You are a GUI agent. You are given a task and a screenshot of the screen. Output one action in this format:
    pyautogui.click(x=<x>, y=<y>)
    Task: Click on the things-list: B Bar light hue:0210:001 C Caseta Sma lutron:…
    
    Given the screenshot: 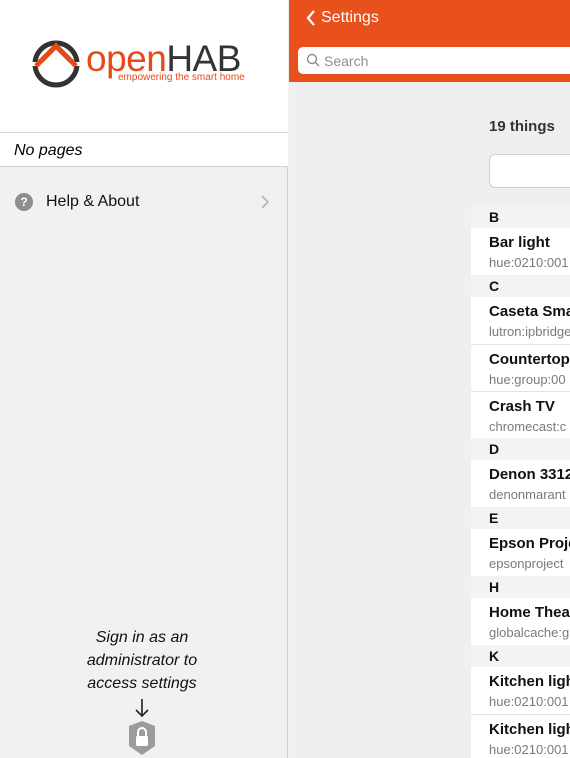 What is the action you would take?
    pyautogui.click(x=520, y=482)
    